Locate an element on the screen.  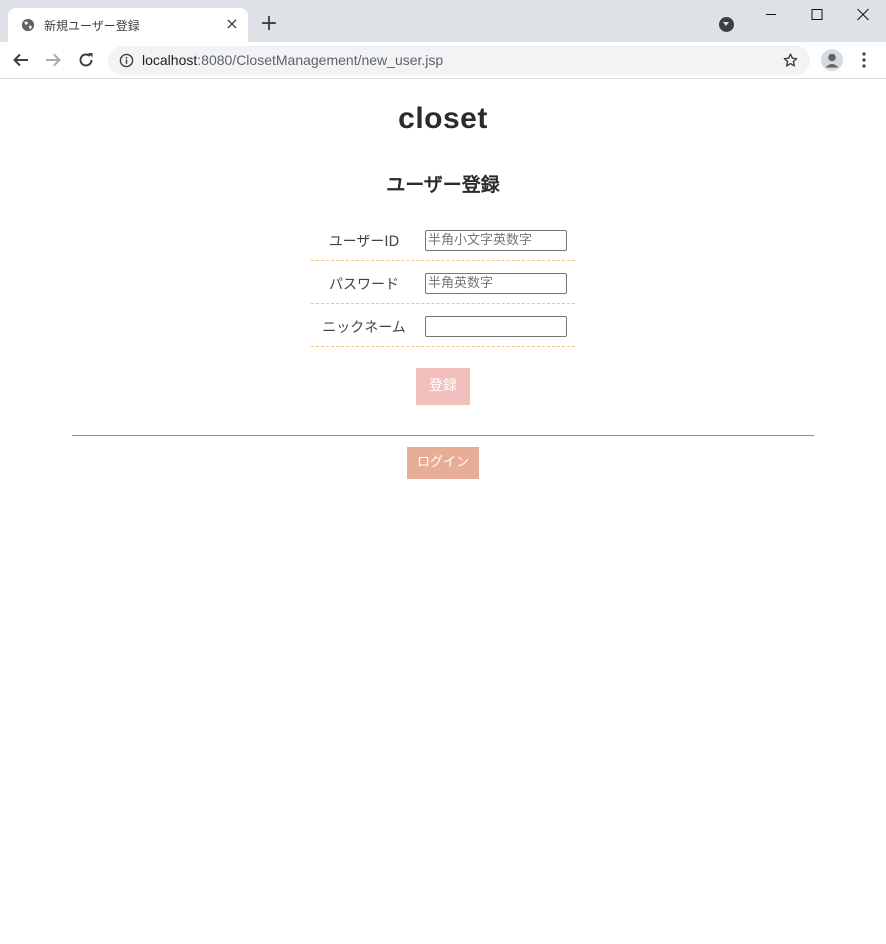
nickname-input is located at coordinates (496, 326).